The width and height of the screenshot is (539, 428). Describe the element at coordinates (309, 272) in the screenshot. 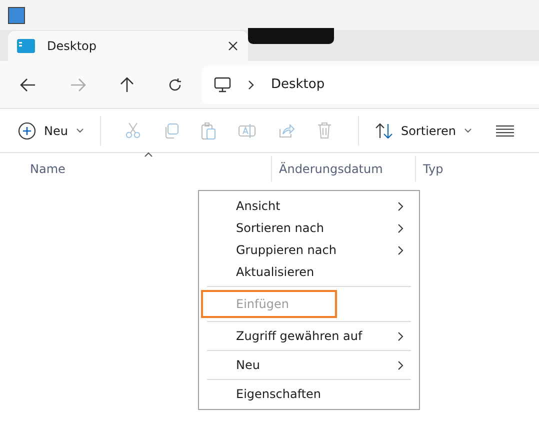

I see `menu-item: Aktualisieren` at that location.